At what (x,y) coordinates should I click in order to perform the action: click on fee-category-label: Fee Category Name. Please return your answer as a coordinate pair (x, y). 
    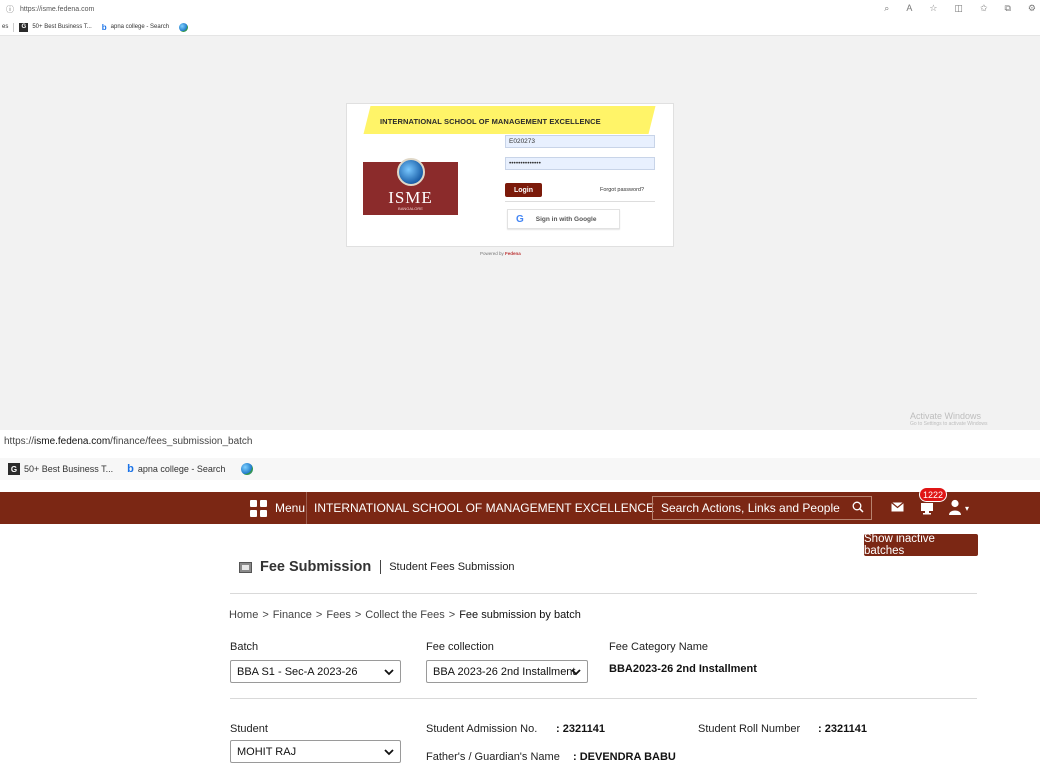
    Looking at the image, I should click on (659, 647).